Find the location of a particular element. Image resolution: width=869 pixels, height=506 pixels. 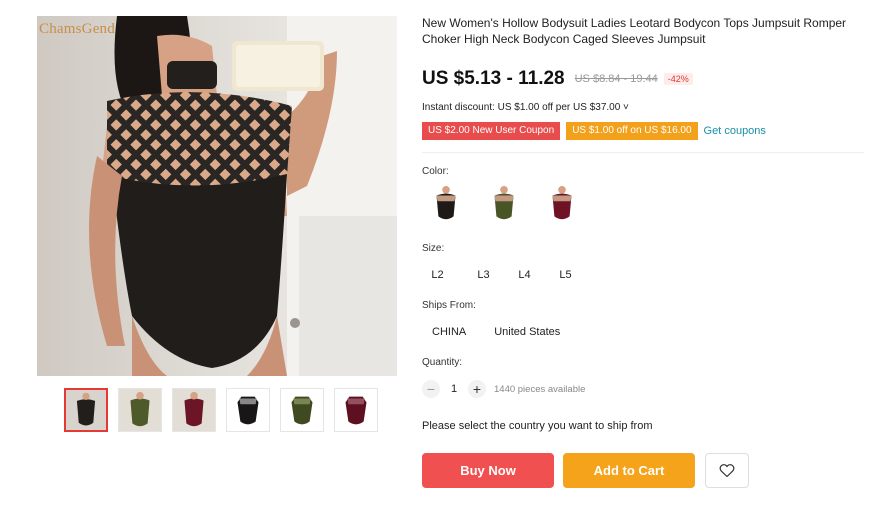

size-option-l5: L5 is located at coordinates (565, 275).